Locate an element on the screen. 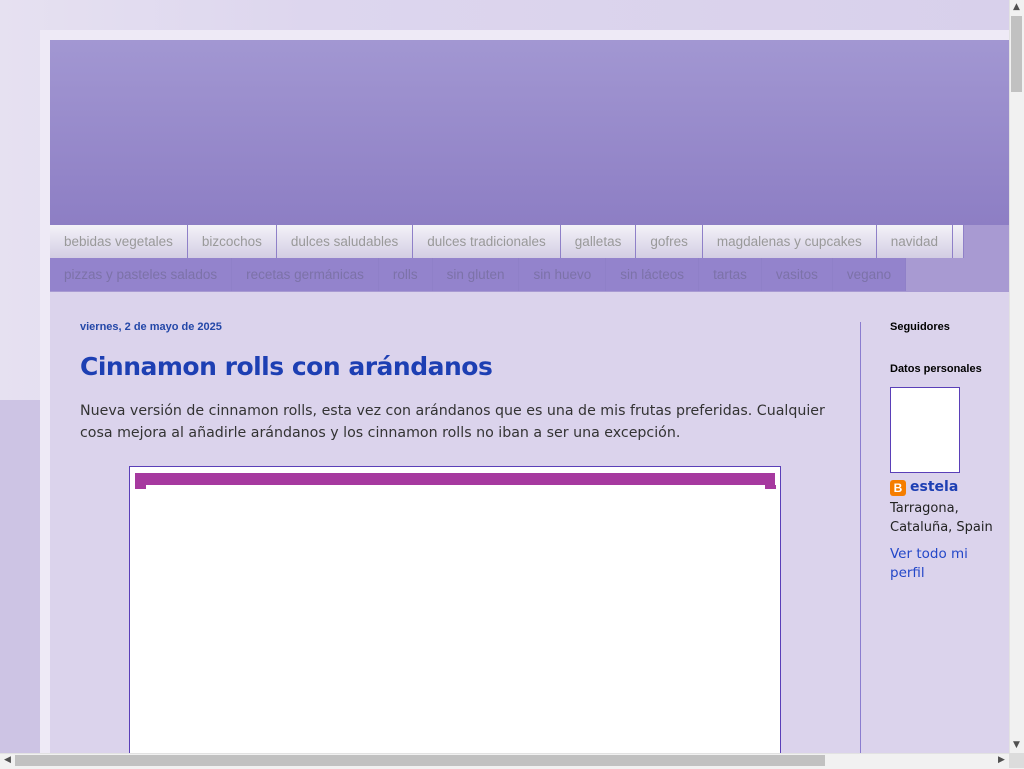 The height and width of the screenshot is (769, 1024). tab-magdalenas-y-cupcakes: magdalenas y cupcakes is located at coordinates (789, 241).